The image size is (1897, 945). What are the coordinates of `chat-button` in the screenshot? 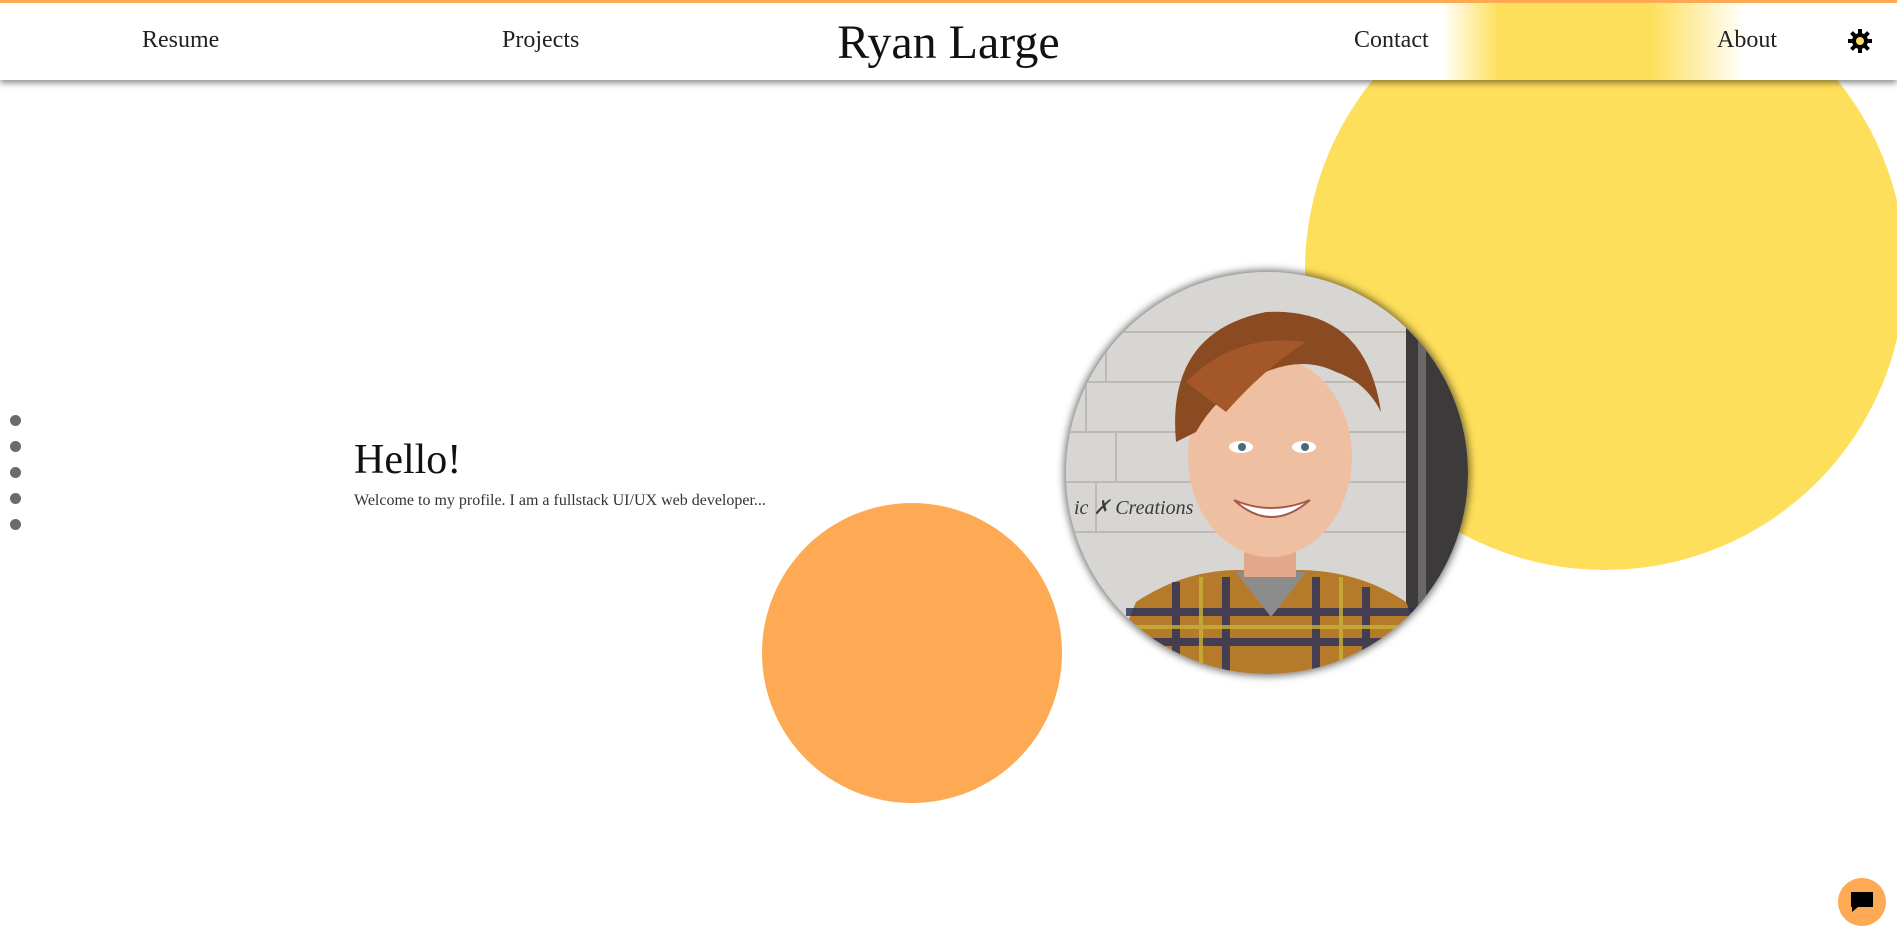 It's located at (1862, 902).